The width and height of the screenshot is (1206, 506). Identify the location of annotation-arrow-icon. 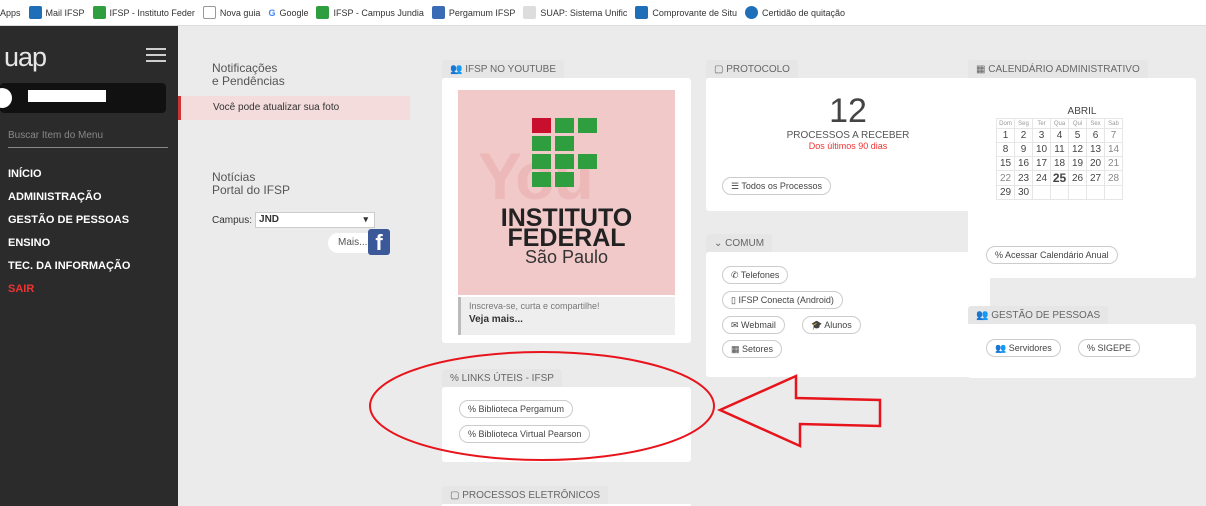
(799, 411).